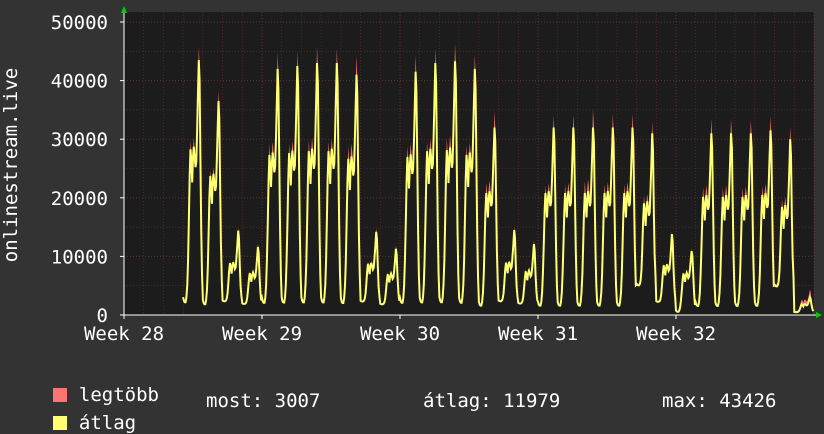 Image resolution: width=824 pixels, height=434 pixels. What do you see at coordinates (59, 423) in the screenshot?
I see `avg-series-swatch` at bounding box center [59, 423].